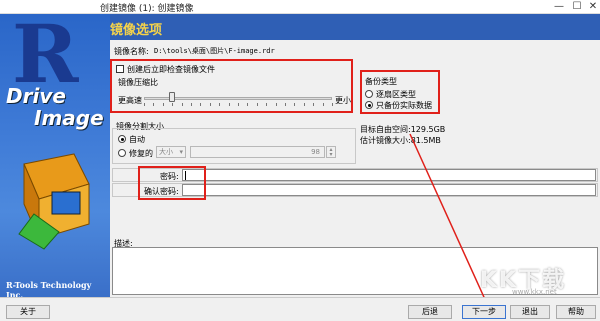  I want to click on cancel-button: 退出, so click(530, 312).